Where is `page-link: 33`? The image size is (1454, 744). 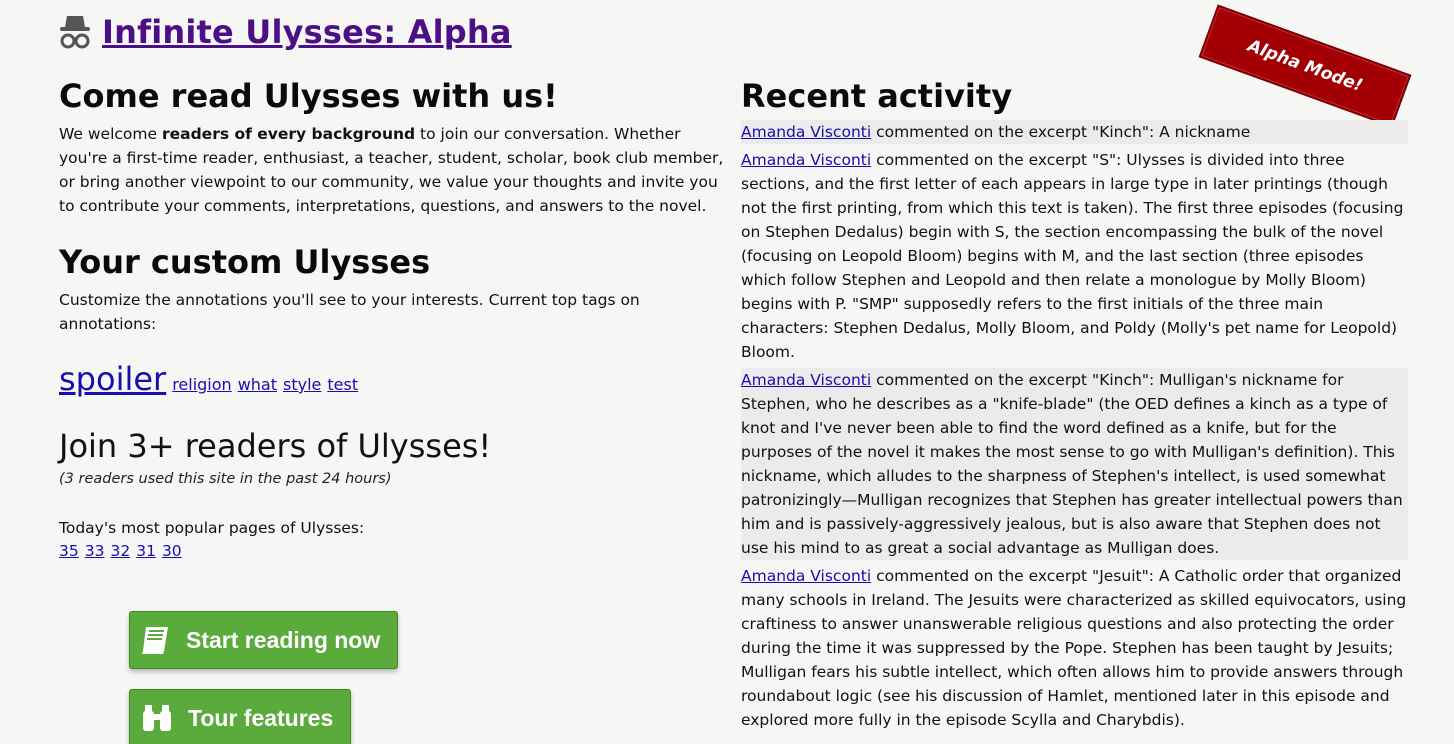
page-link: 33 is located at coordinates (95, 551).